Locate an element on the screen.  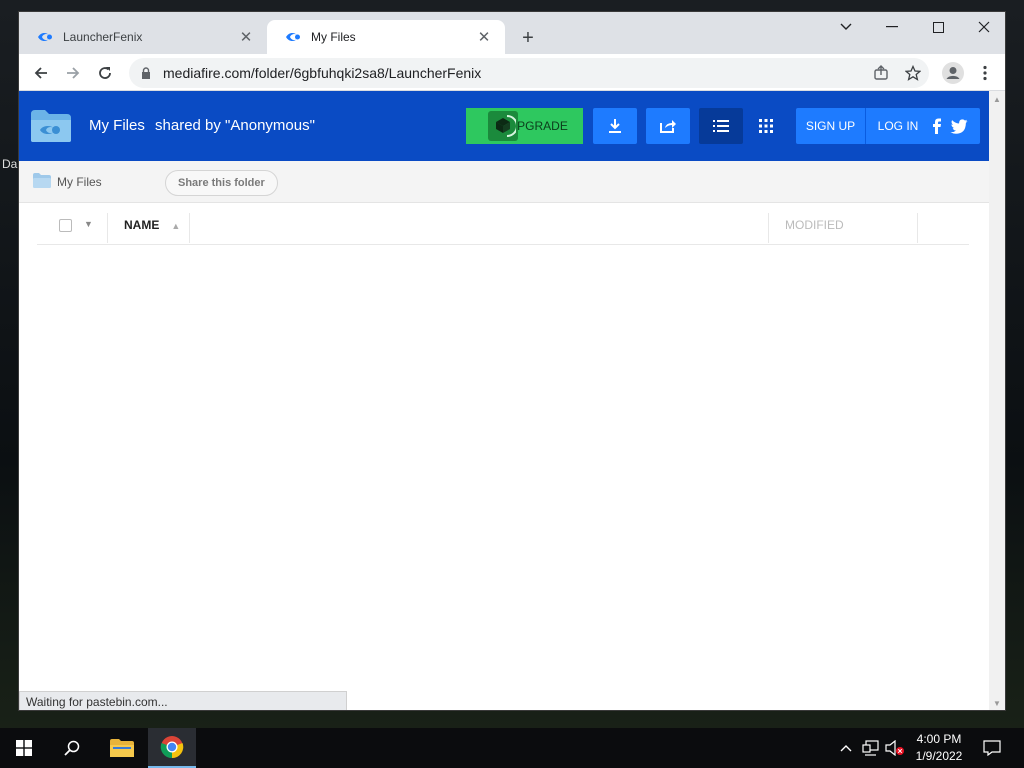
folder-icon is located at coordinates (42, 182).